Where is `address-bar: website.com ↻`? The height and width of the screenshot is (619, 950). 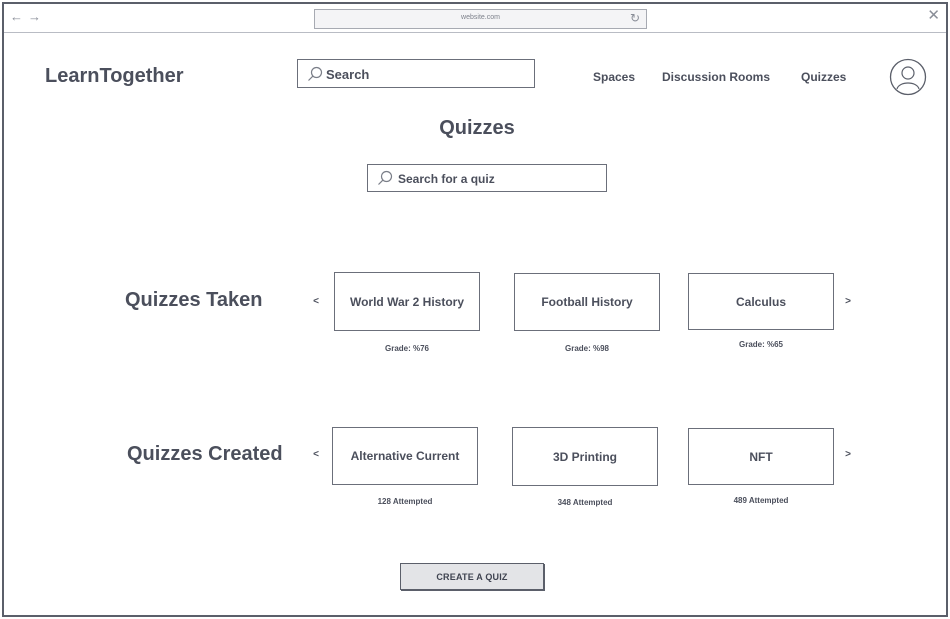
address-bar: website.com ↻ is located at coordinates (480, 19).